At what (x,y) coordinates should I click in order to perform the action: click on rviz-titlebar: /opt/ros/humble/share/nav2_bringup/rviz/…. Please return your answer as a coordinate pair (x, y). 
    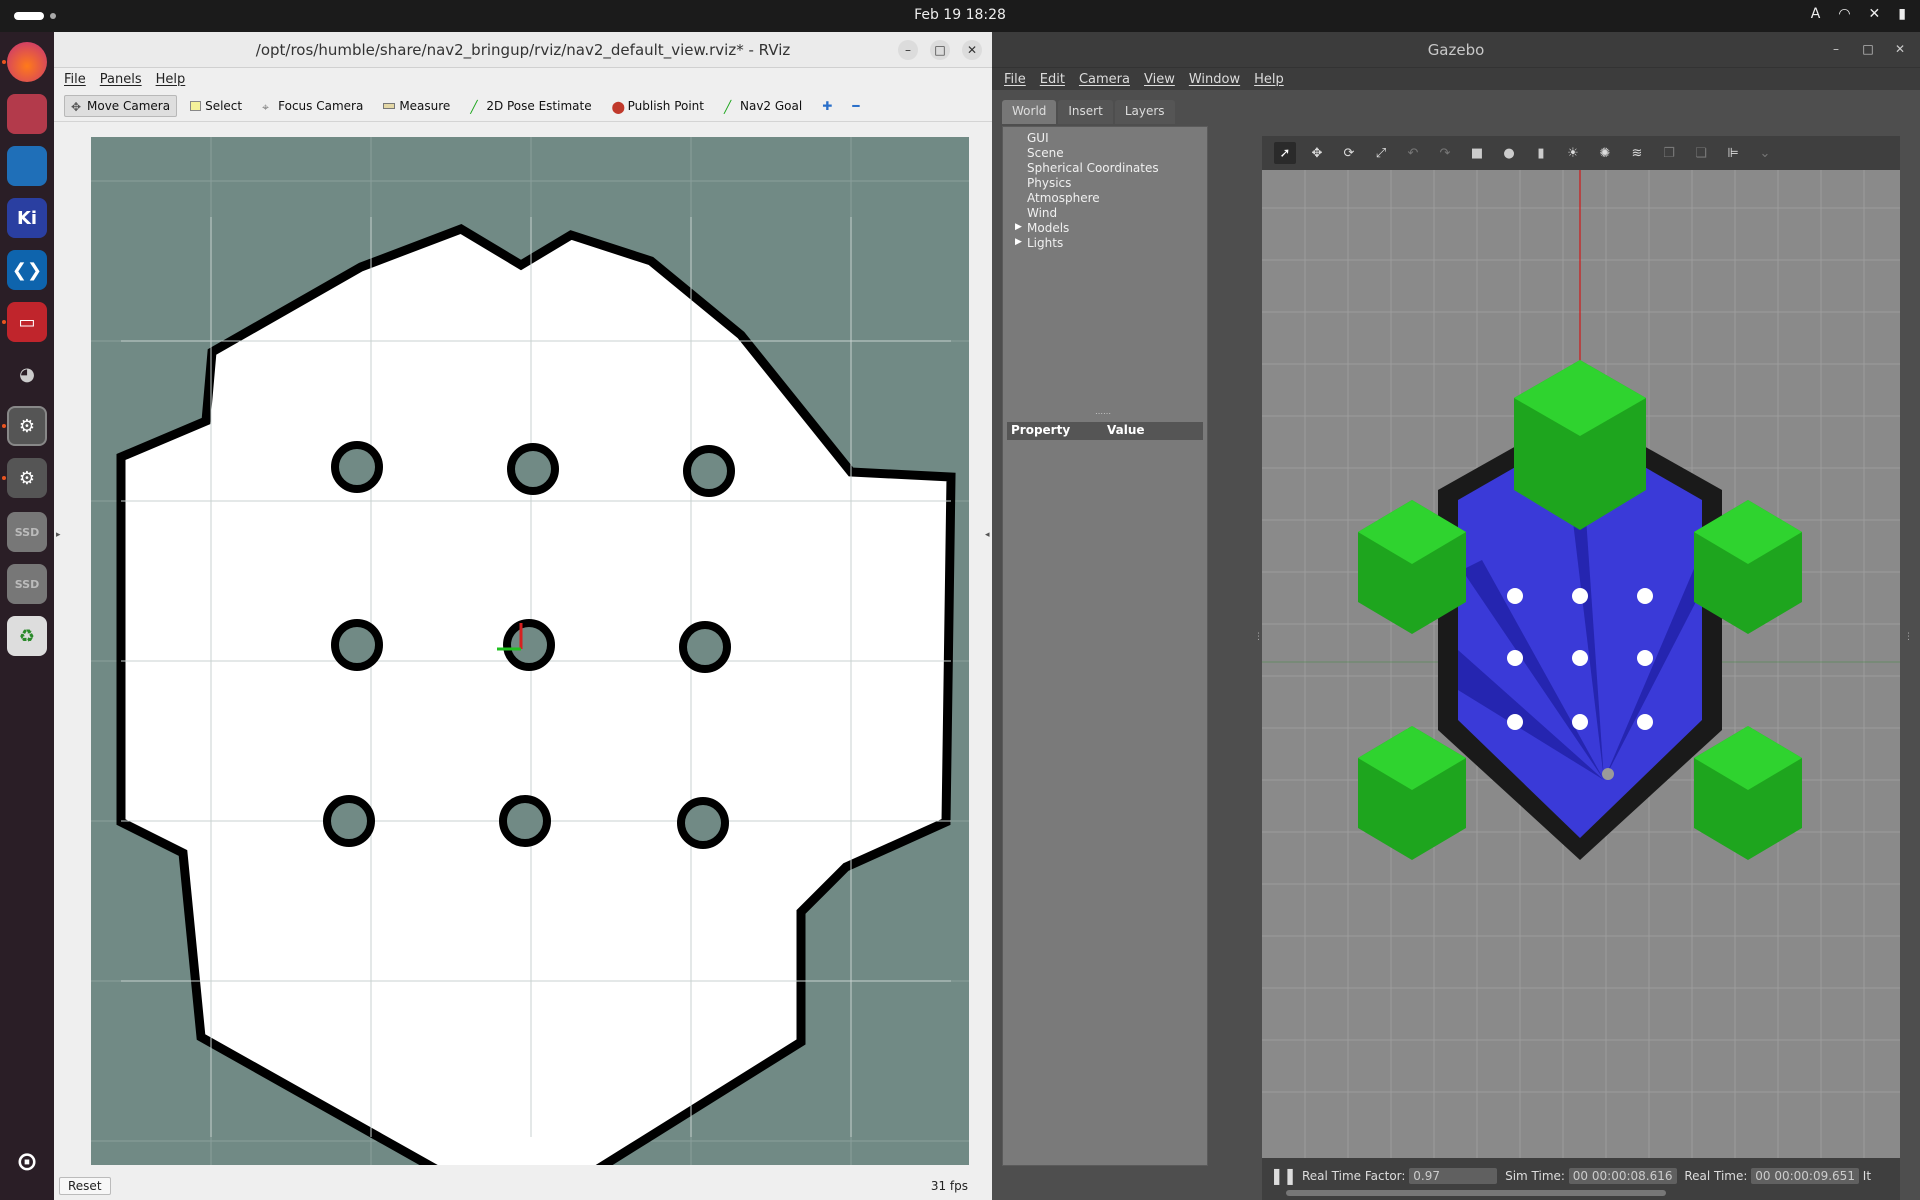
    Looking at the image, I should click on (523, 50).